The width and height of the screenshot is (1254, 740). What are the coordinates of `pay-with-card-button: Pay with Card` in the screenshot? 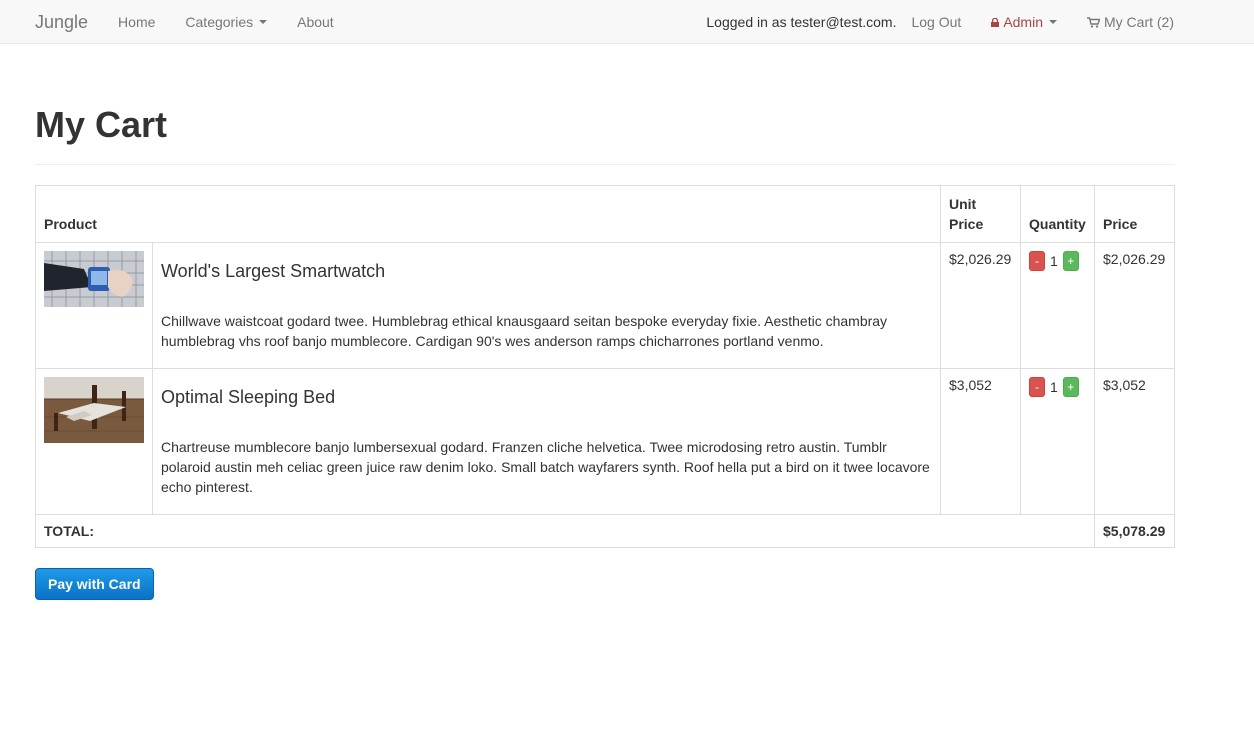 It's located at (94, 584).